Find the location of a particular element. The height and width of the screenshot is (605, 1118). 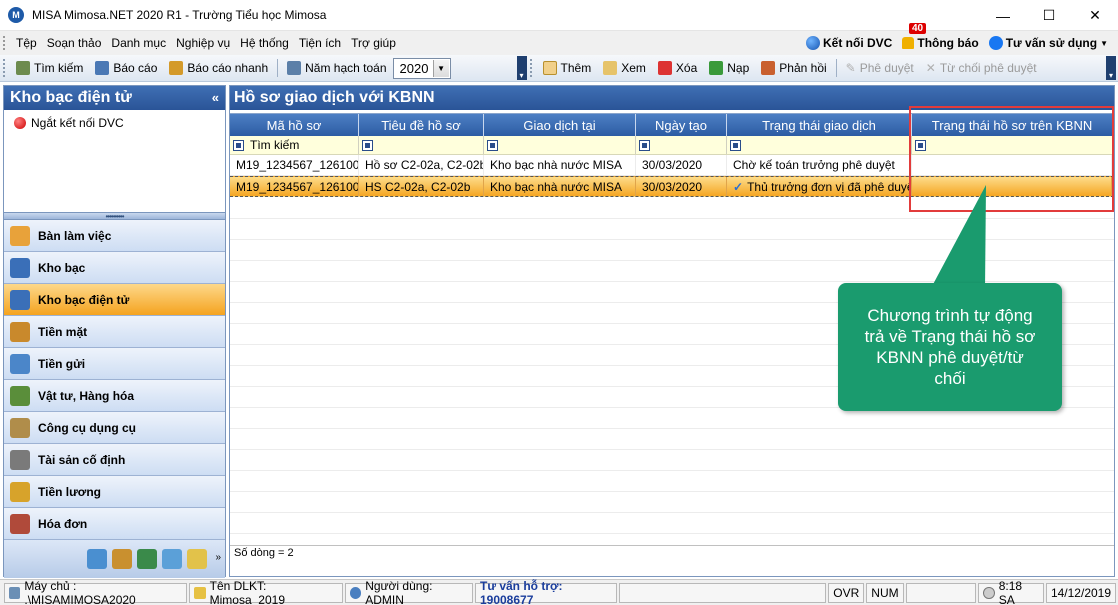

nav-item: Công cụ dụng cụ is located at coordinates (114, 428).